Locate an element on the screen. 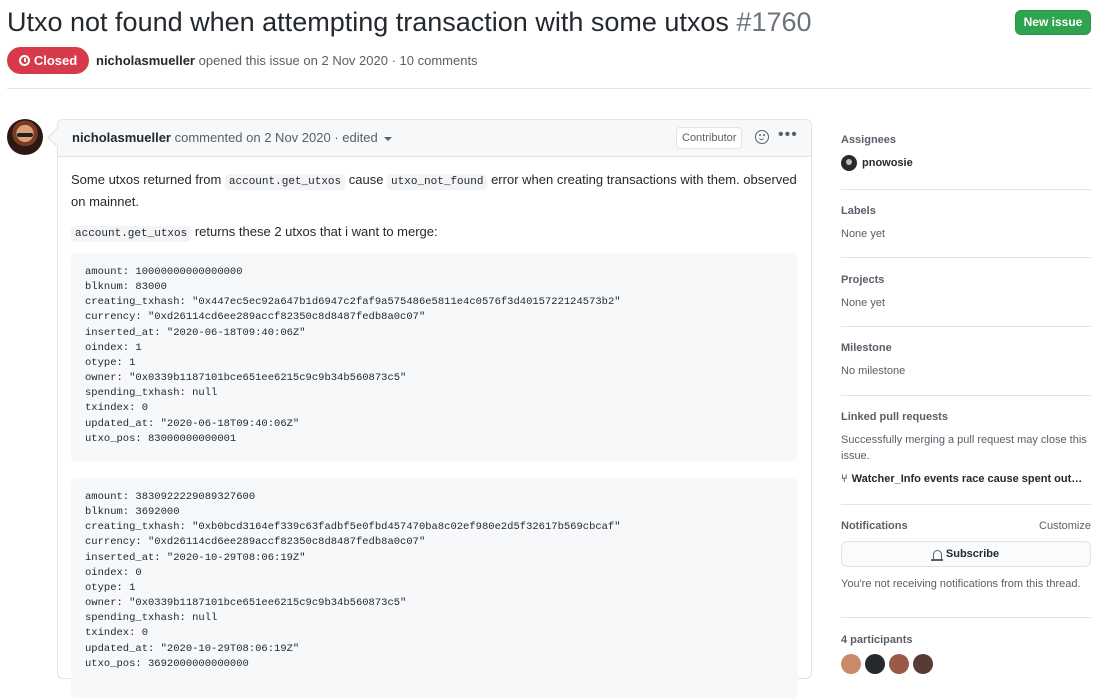  participants-avatars is located at coordinates (966, 664).